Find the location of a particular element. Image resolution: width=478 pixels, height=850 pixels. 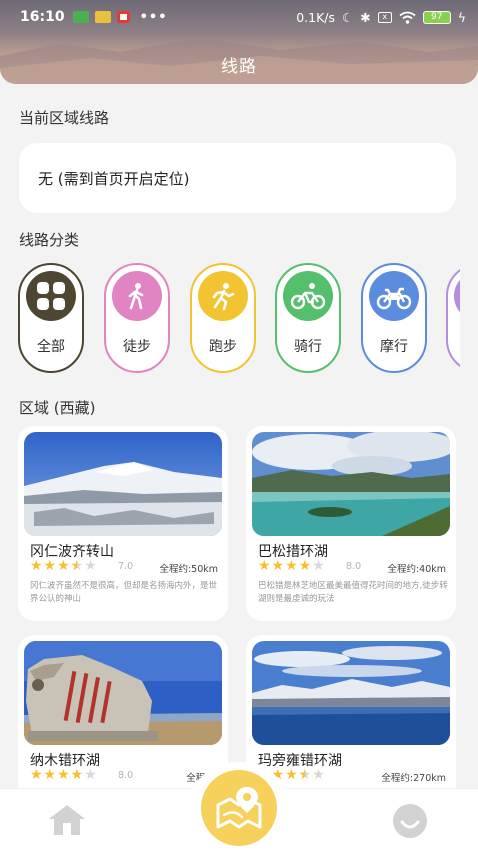

region-label: 区域 (西藏) is located at coordinates (57, 408).